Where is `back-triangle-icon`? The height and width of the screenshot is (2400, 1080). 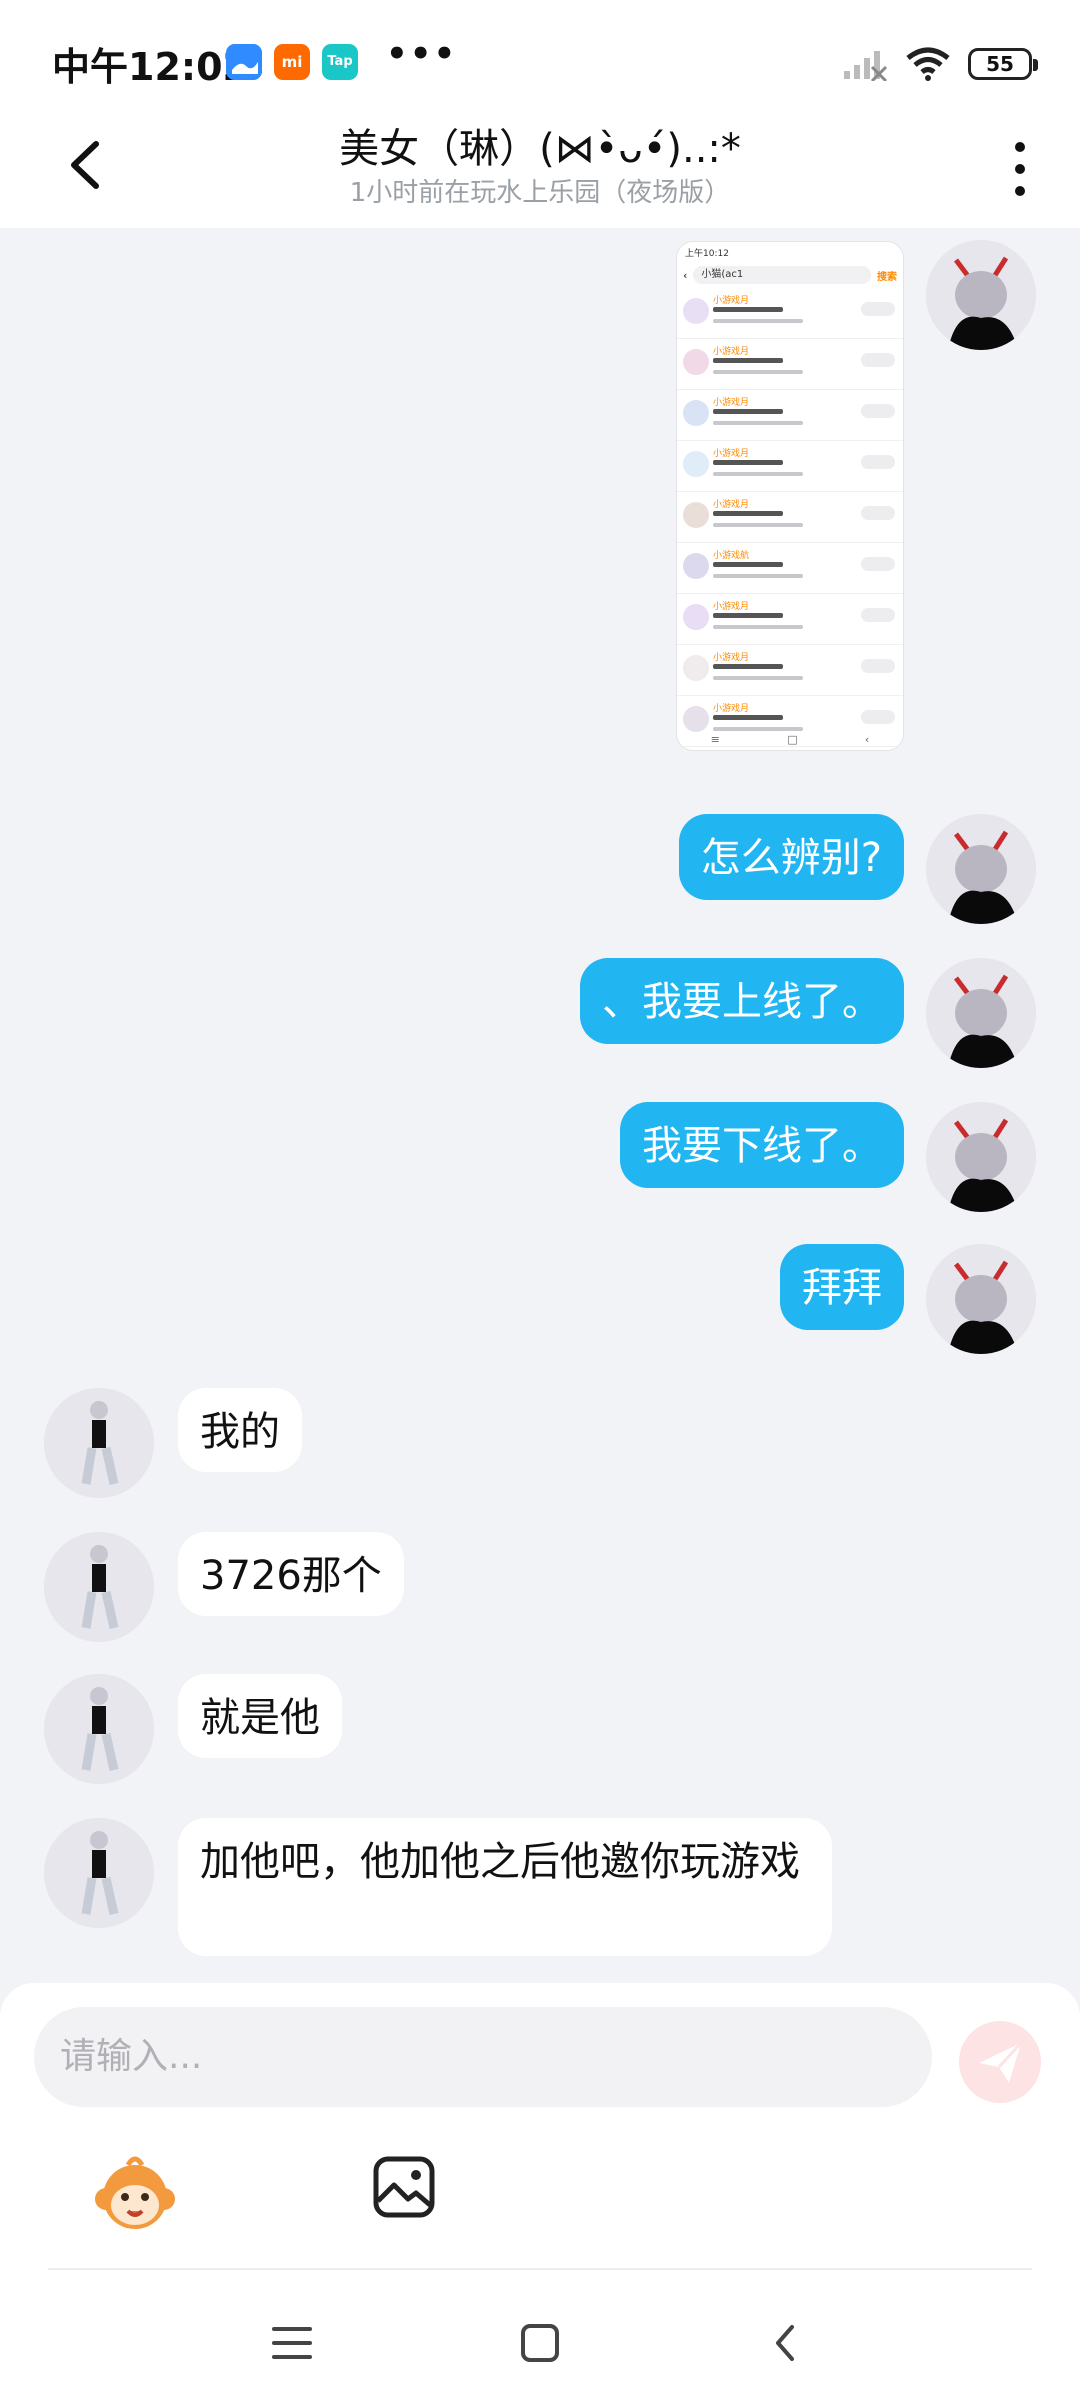
back-triangle-icon is located at coordinates (785, 2343).